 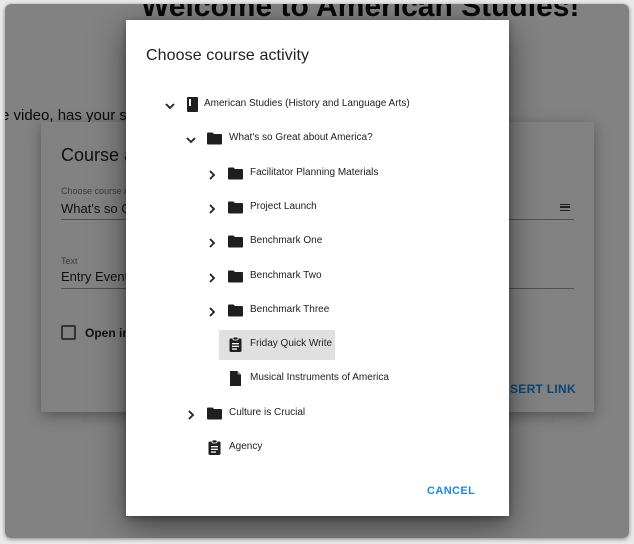 I want to click on tree-node-label: Musical Instruments of America, so click(x=319, y=377).